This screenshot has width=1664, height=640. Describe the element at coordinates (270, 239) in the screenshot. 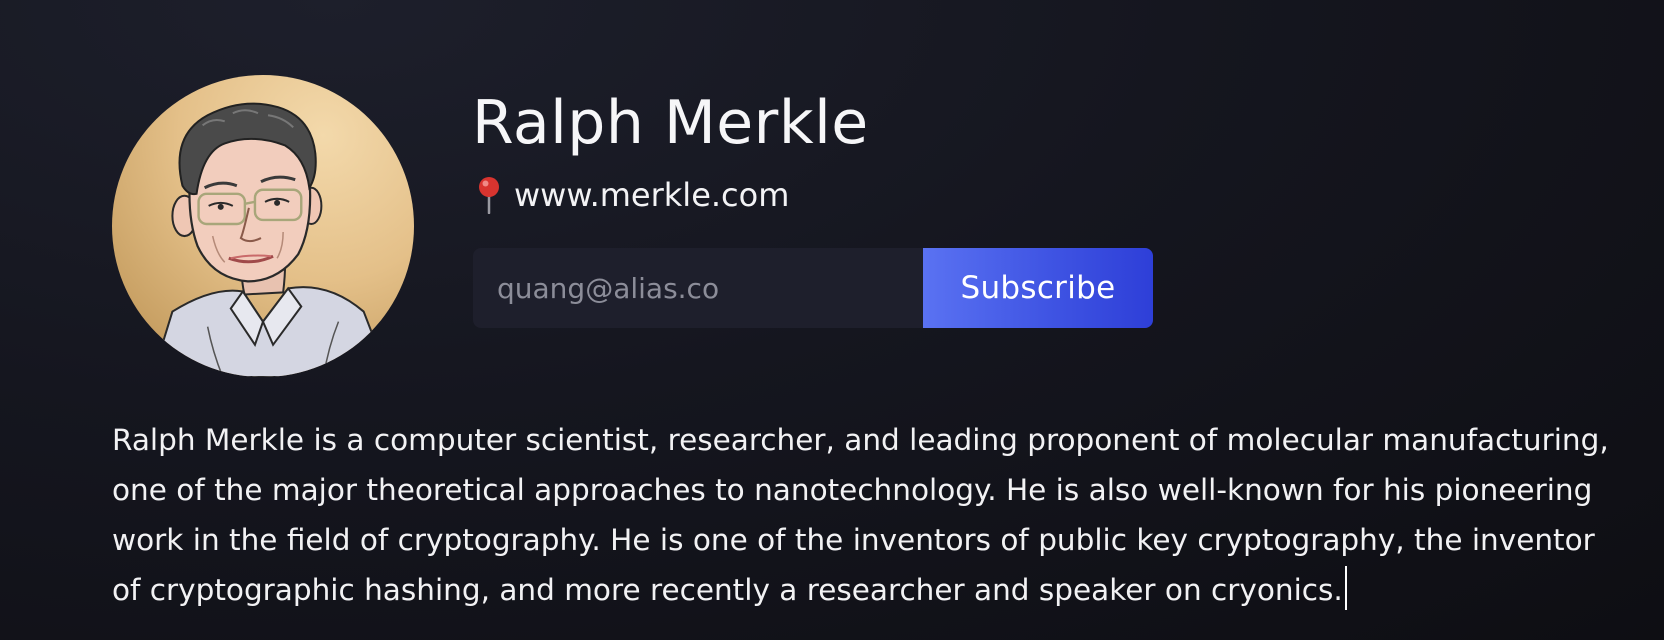

I see `portrait-illustration` at that location.